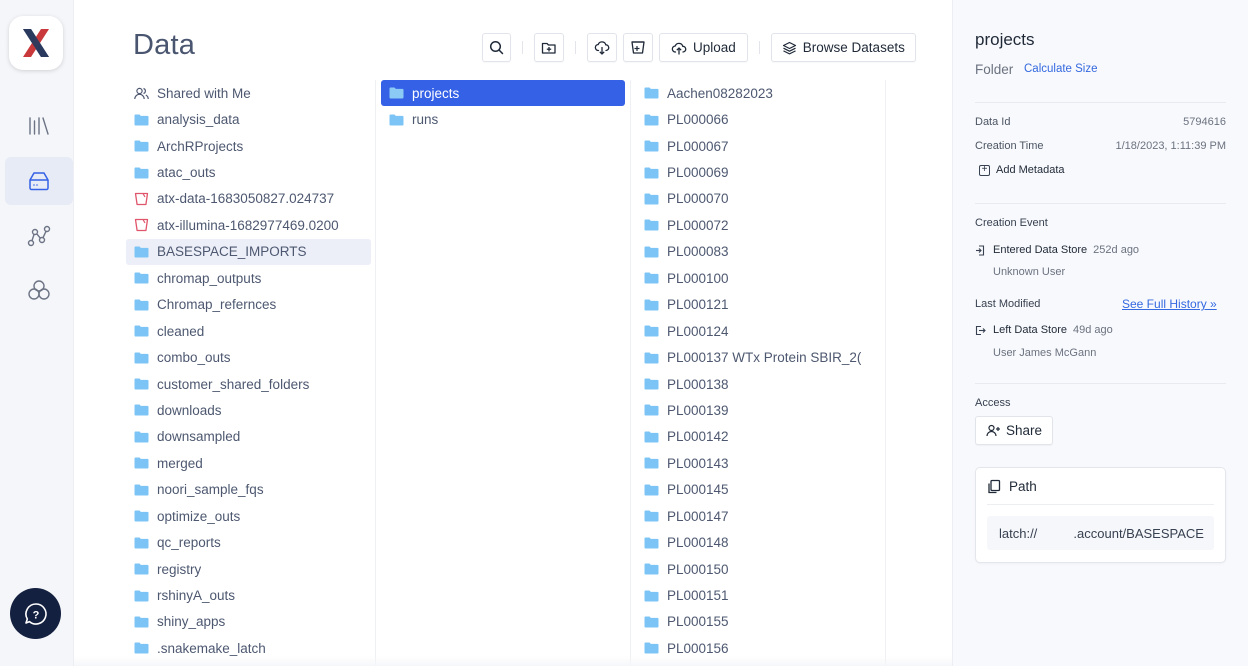  I want to click on search-button, so click(496, 47).